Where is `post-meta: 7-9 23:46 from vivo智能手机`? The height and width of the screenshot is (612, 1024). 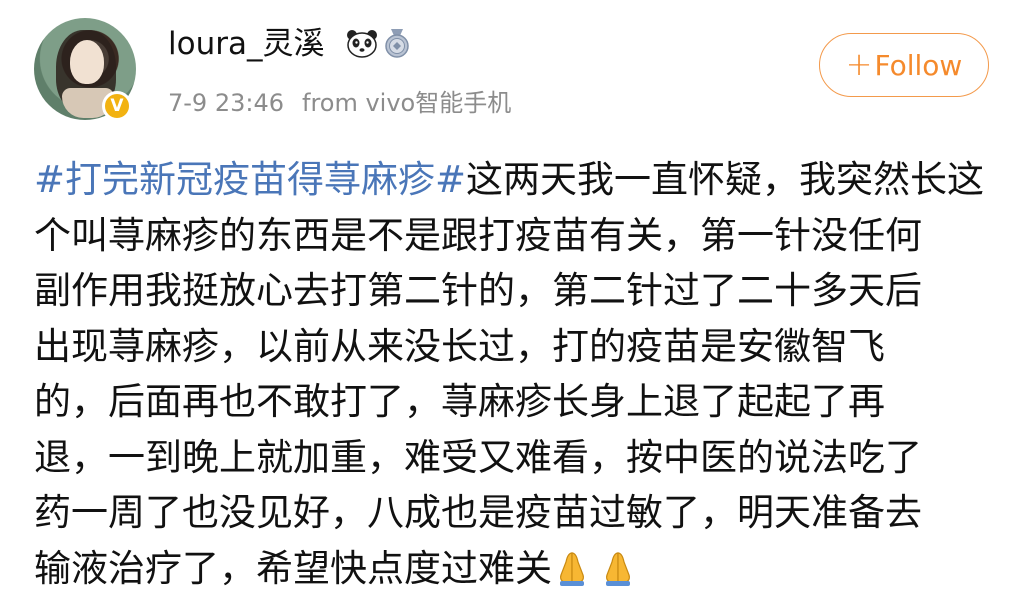
post-meta: 7-9 23:46 from vivo智能手机 is located at coordinates (339, 103).